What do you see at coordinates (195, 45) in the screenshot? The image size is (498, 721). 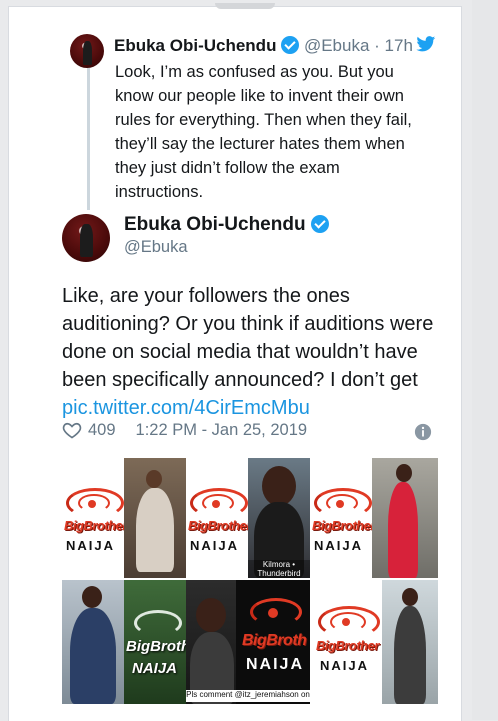 I see `quoted-display-name: Ebuka Obi-Uchendu` at bounding box center [195, 45].